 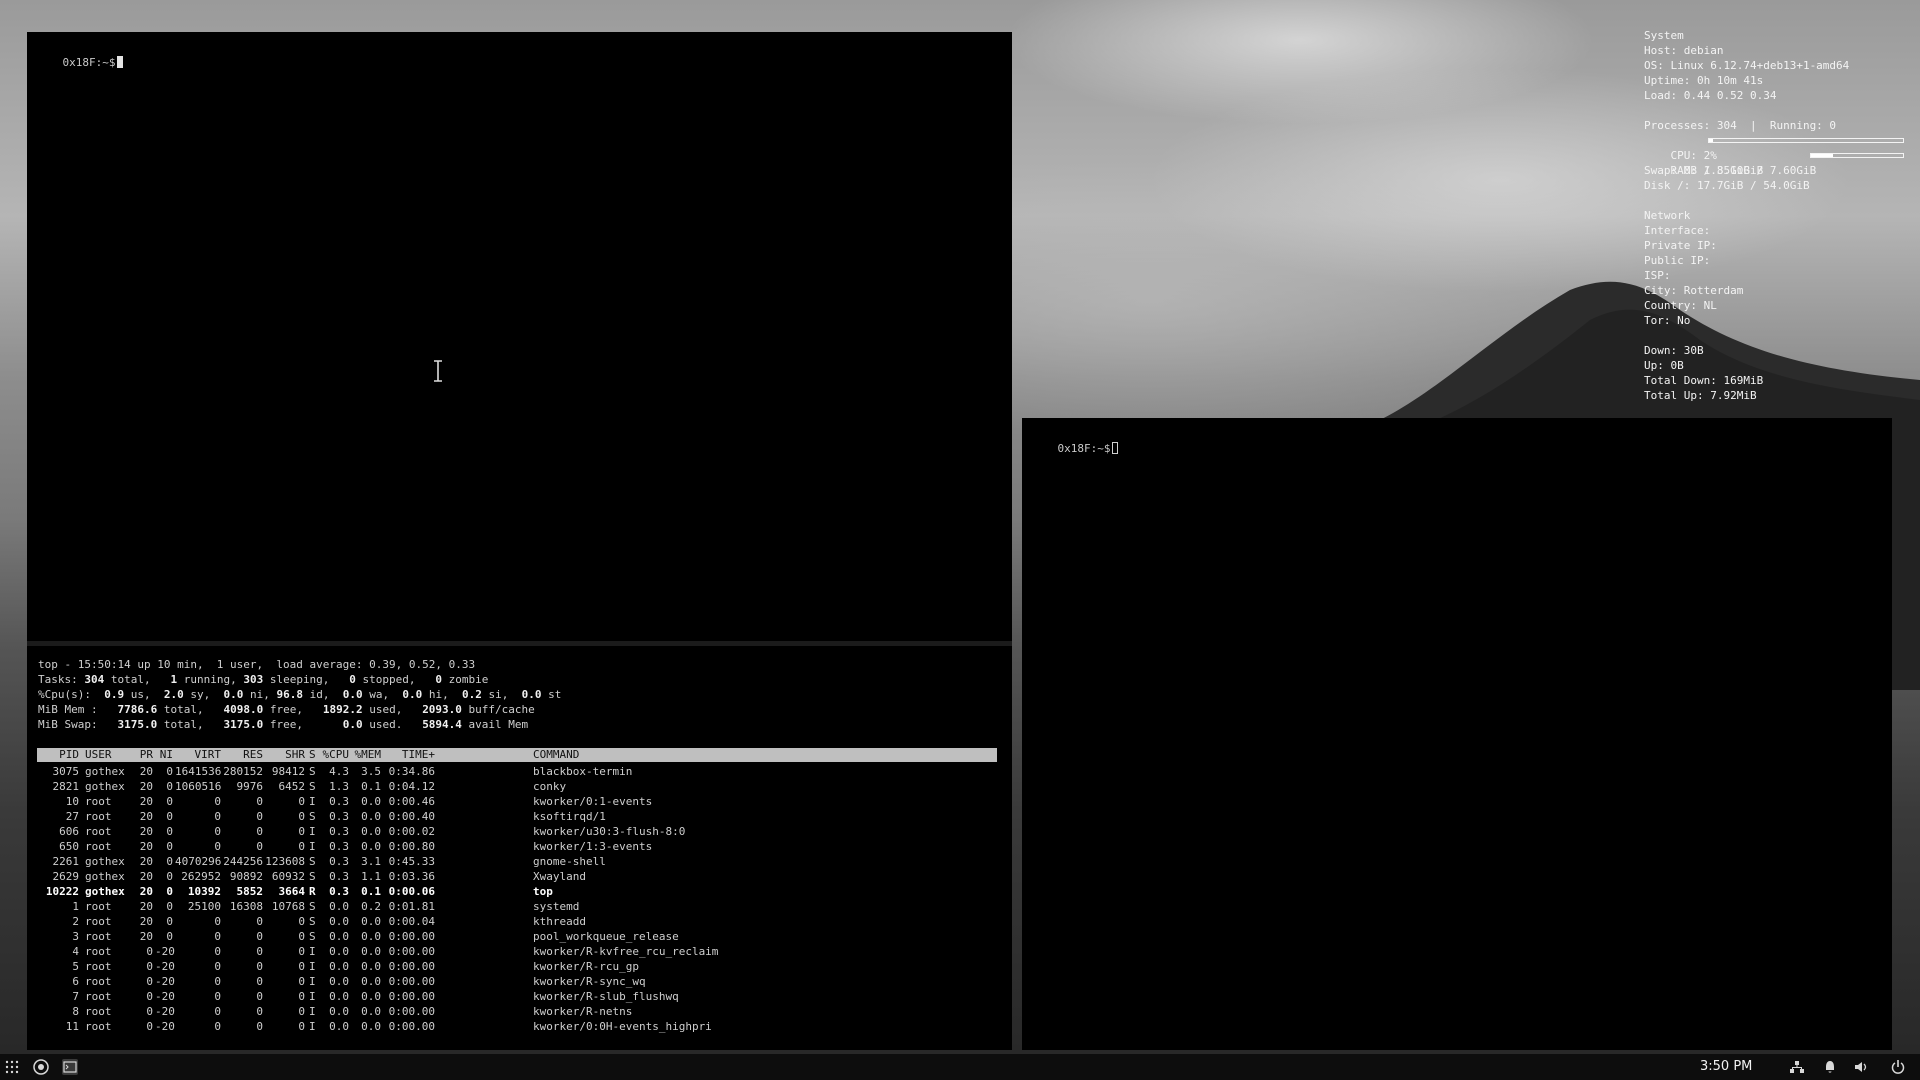 What do you see at coordinates (1661, 275) in the screenshot?
I see `conky-isp: ISP:` at bounding box center [1661, 275].